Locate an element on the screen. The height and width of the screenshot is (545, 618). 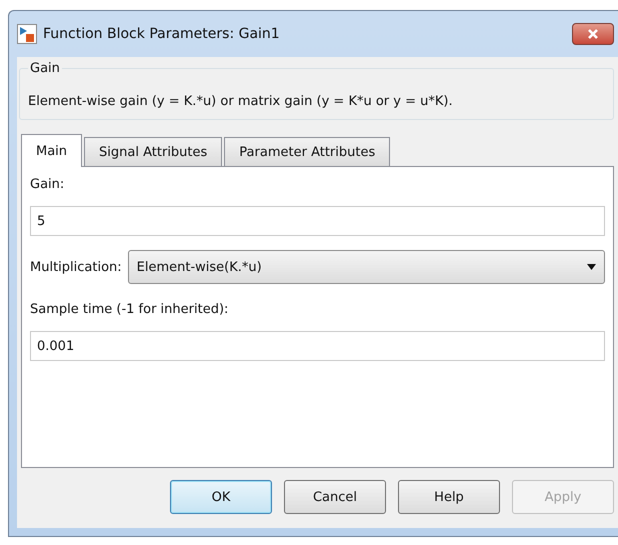
dialog-button: Help is located at coordinates (449, 497).